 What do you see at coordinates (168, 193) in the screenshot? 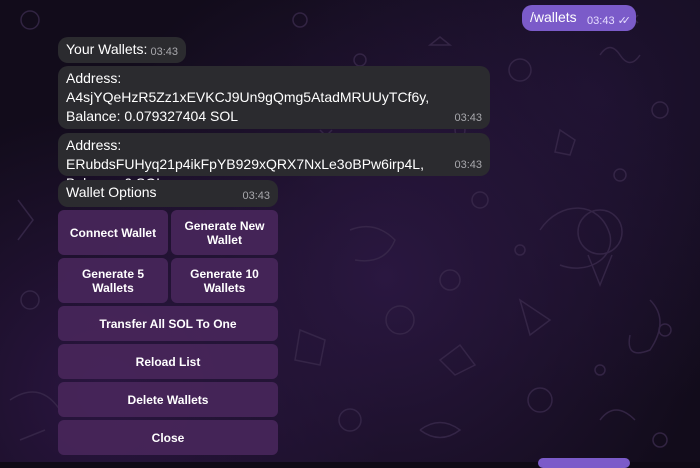
I see `message-wallet-options: Wallet Options 03:43` at bounding box center [168, 193].